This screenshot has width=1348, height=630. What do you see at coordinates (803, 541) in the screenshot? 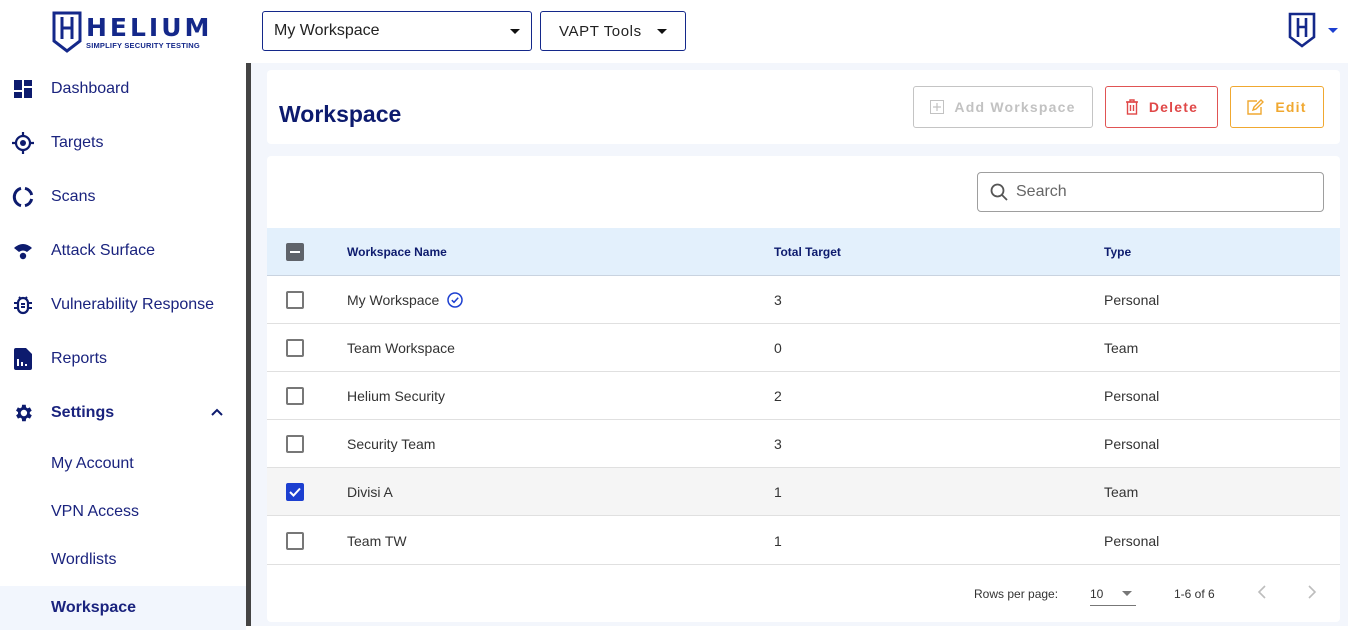
I see `table-row: Team TW 1 Personal` at bounding box center [803, 541].